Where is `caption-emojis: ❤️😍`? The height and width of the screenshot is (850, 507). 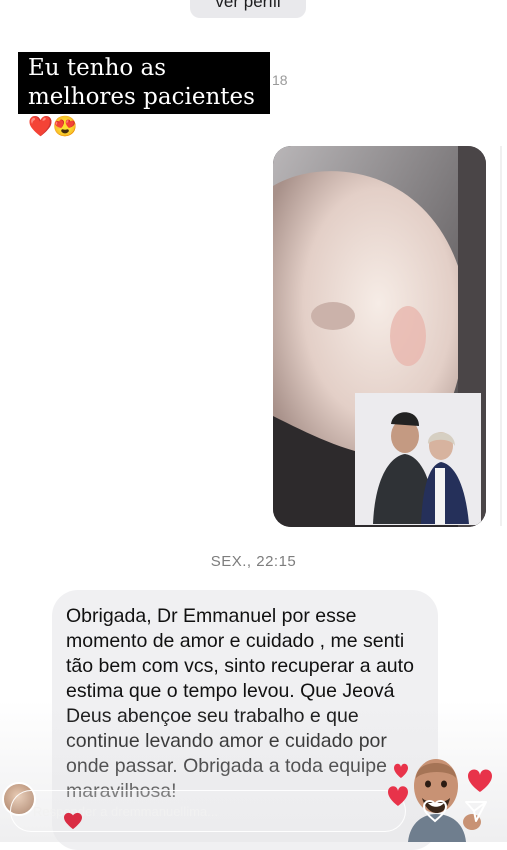
caption-emojis: ❤️😍 is located at coordinates (53, 126).